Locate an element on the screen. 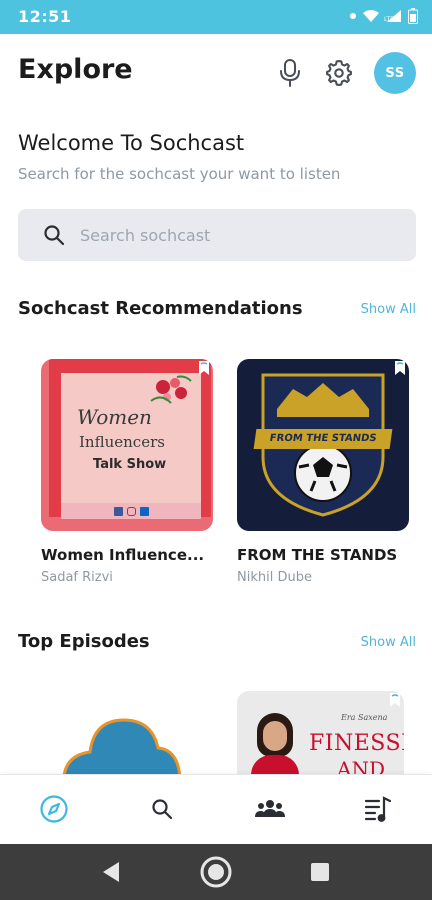 Image resolution: width=432 pixels, height=900 pixels. notification-dot-icon is located at coordinates (353, 16).